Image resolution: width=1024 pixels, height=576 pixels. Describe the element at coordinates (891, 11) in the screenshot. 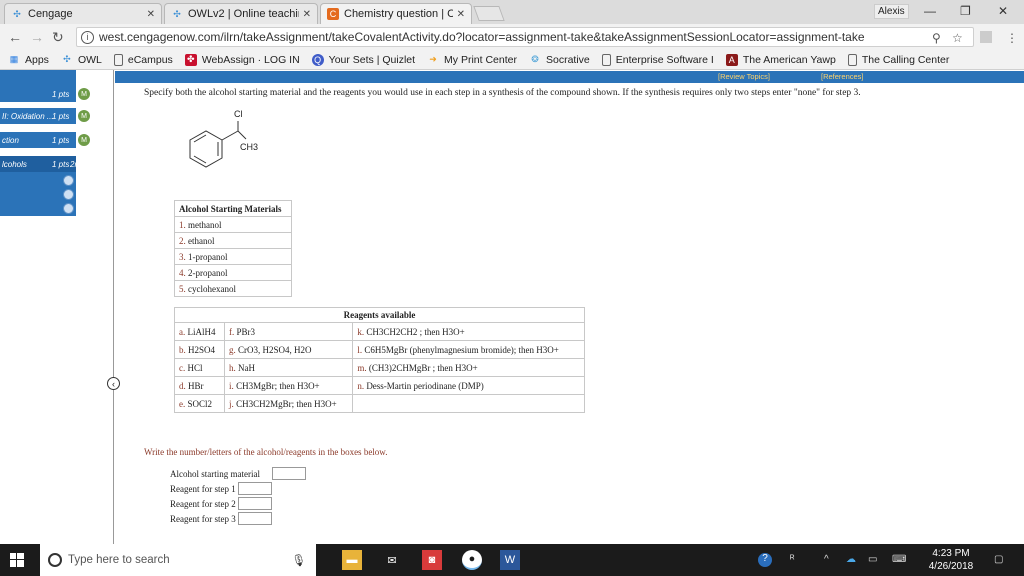

I see `profile-name: Alexis` at that location.